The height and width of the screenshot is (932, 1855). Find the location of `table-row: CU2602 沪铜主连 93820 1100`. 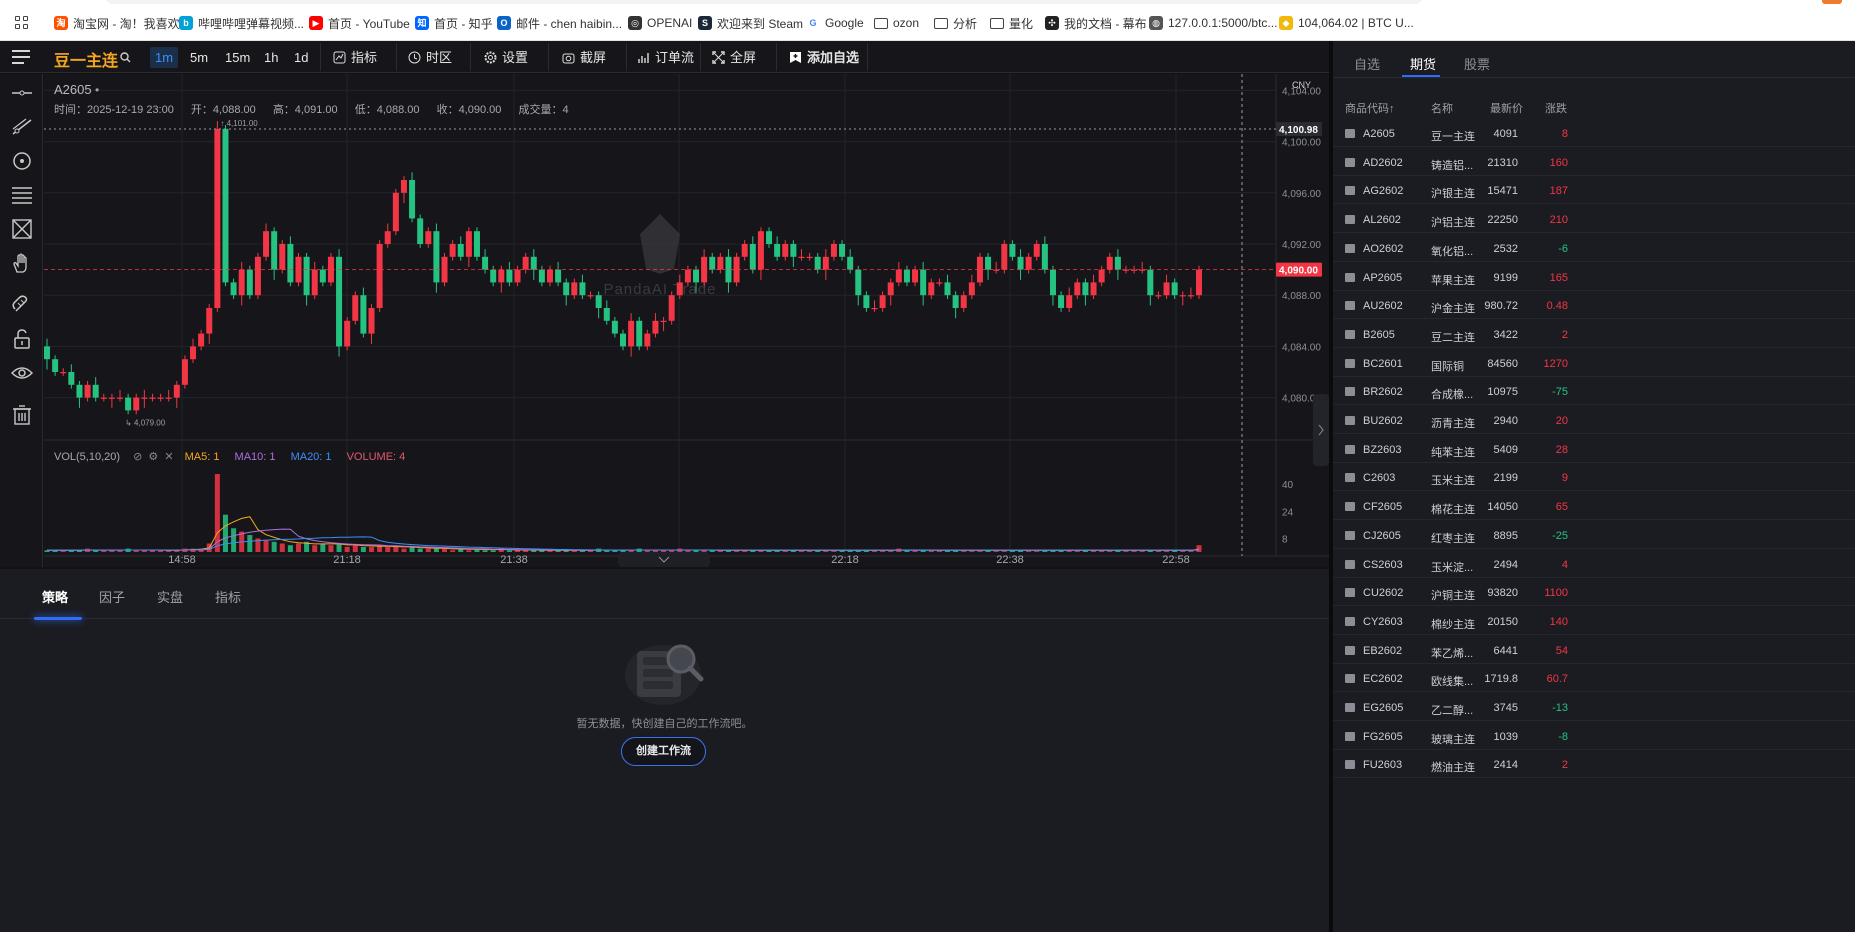

table-row: CU2602 沪铜主连 93820 1100 is located at coordinates (1594, 592).